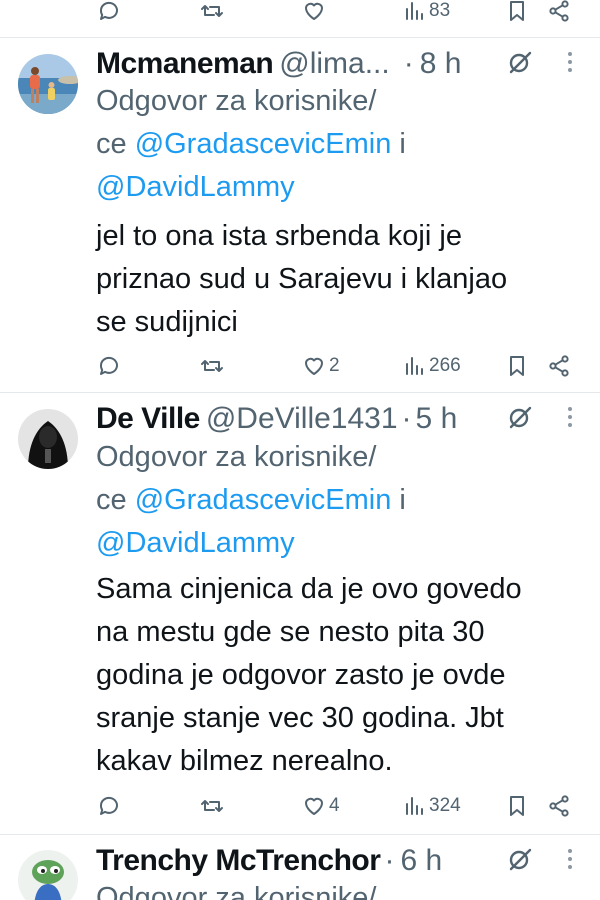 The image size is (600, 900). Describe the element at coordinates (185, 64) in the screenshot. I see `display-name: Mcmaneman` at that location.